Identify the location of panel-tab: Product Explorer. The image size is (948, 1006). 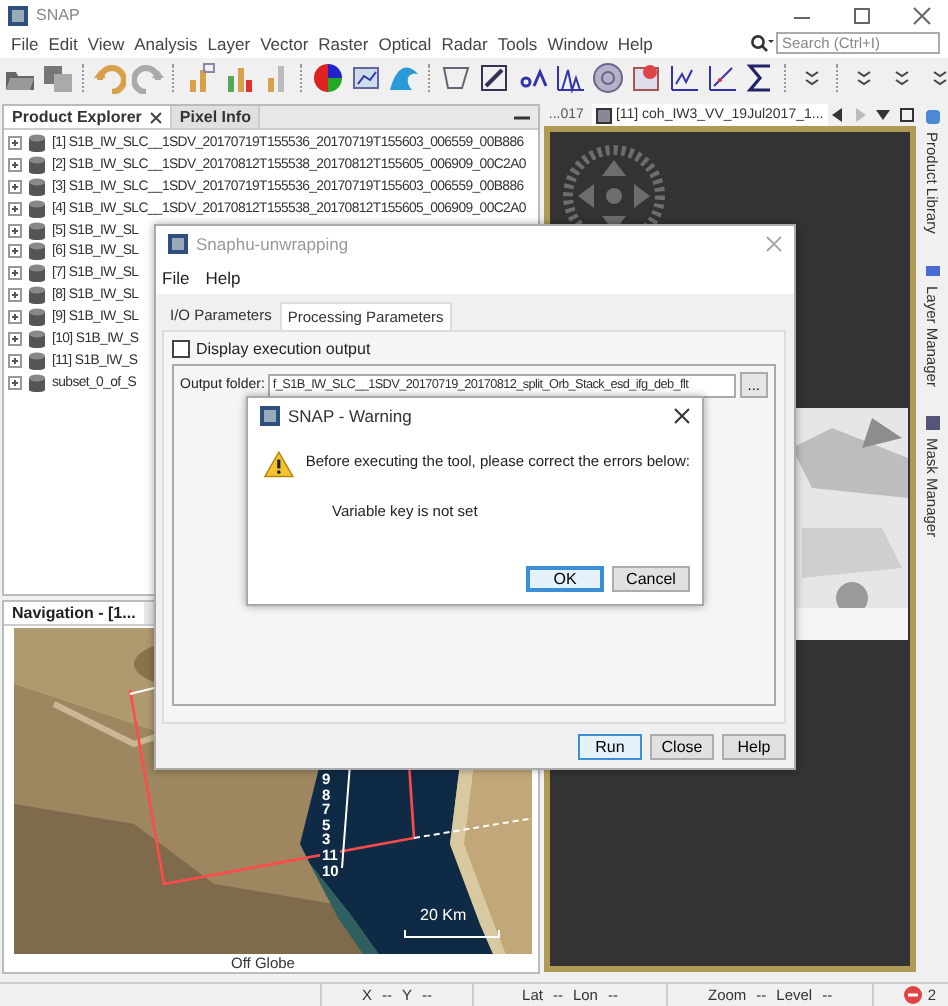
(88, 117).